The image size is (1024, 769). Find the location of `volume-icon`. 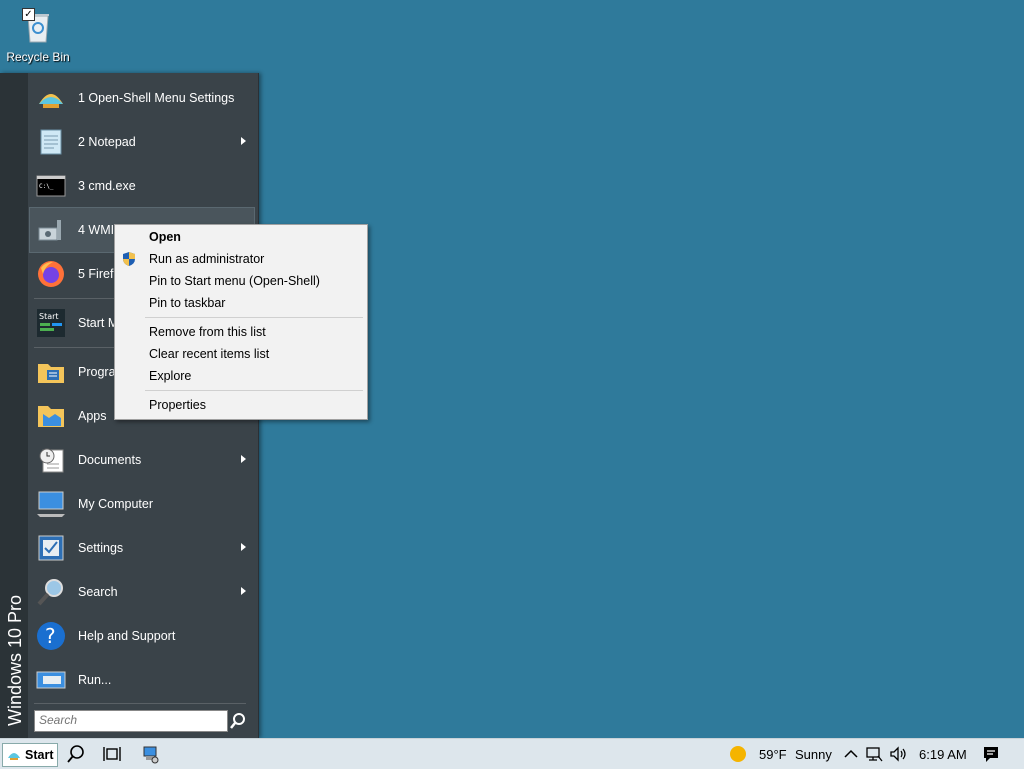

volume-icon is located at coordinates (898, 754).